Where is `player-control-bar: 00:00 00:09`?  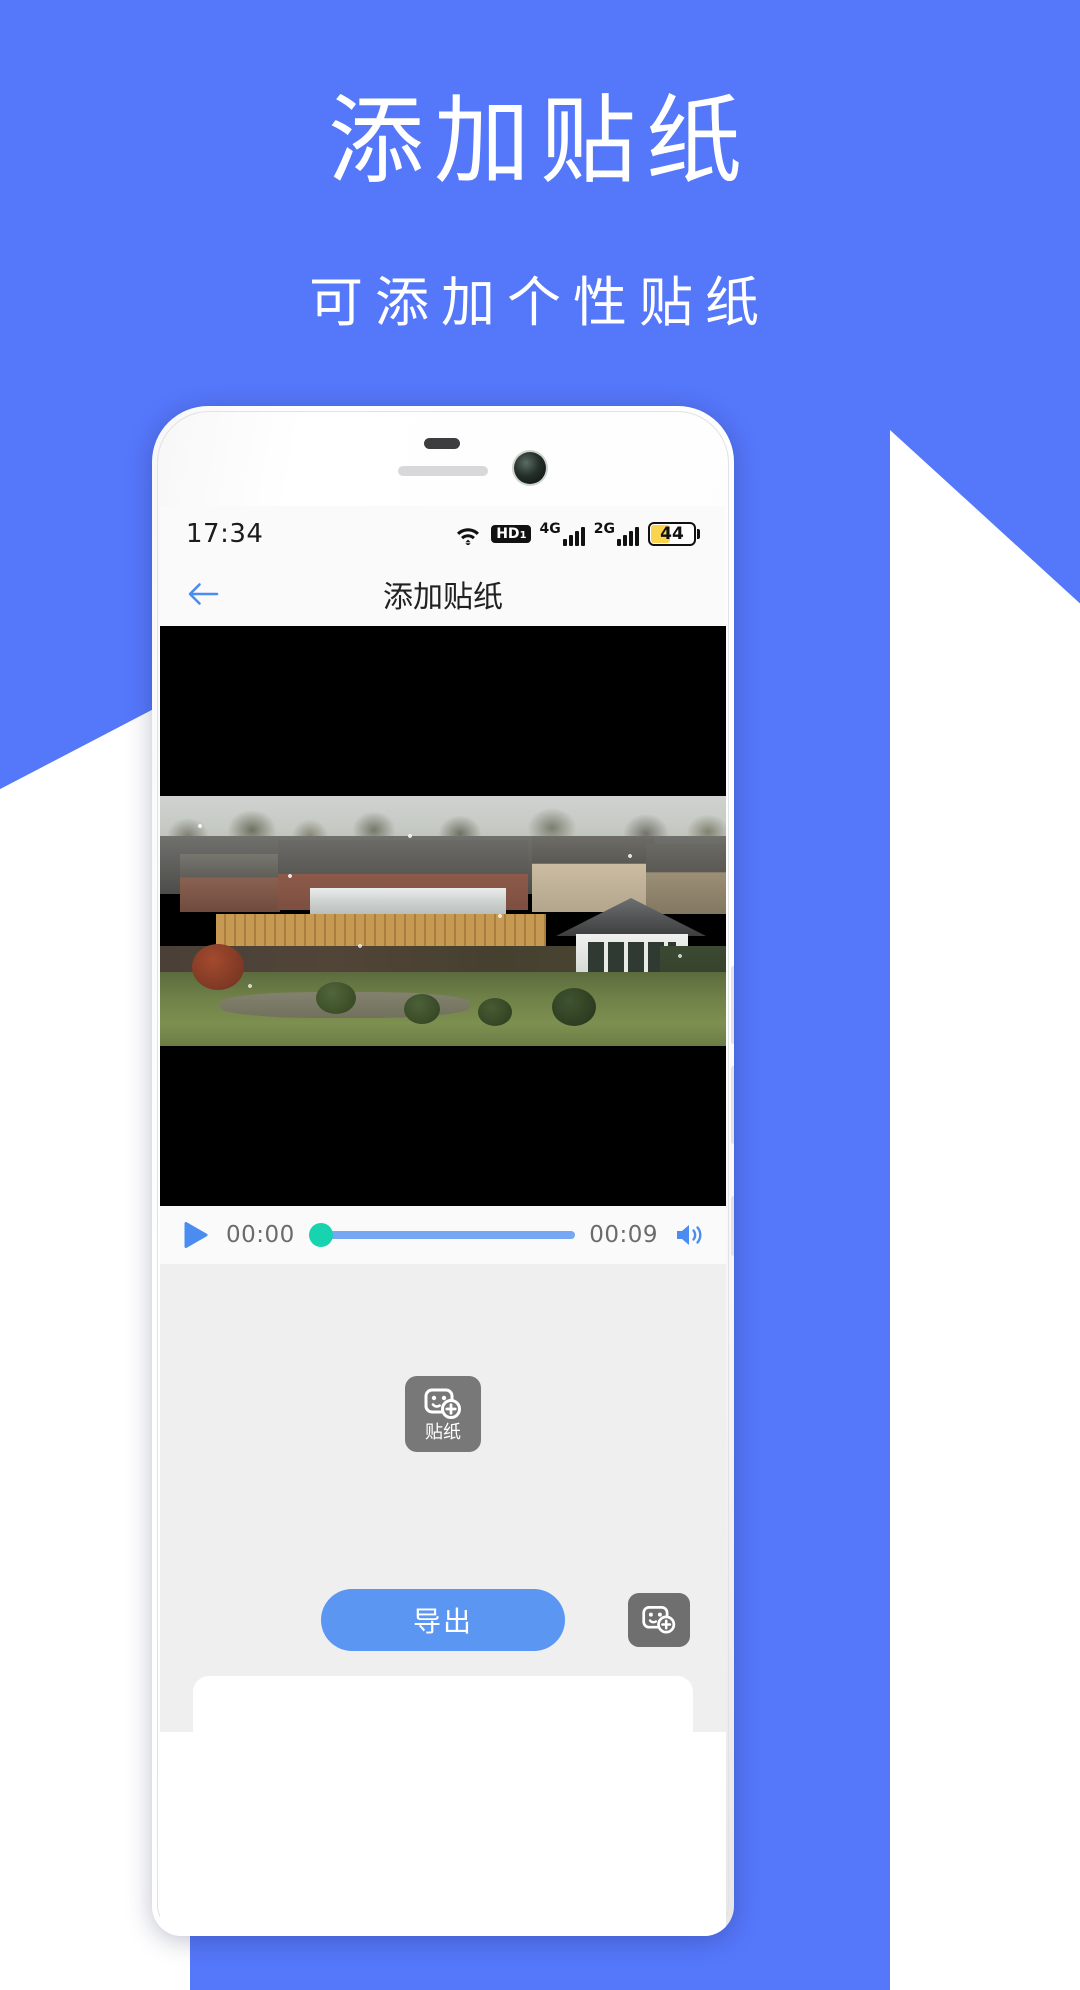 player-control-bar: 00:00 00:09 is located at coordinates (443, 1235).